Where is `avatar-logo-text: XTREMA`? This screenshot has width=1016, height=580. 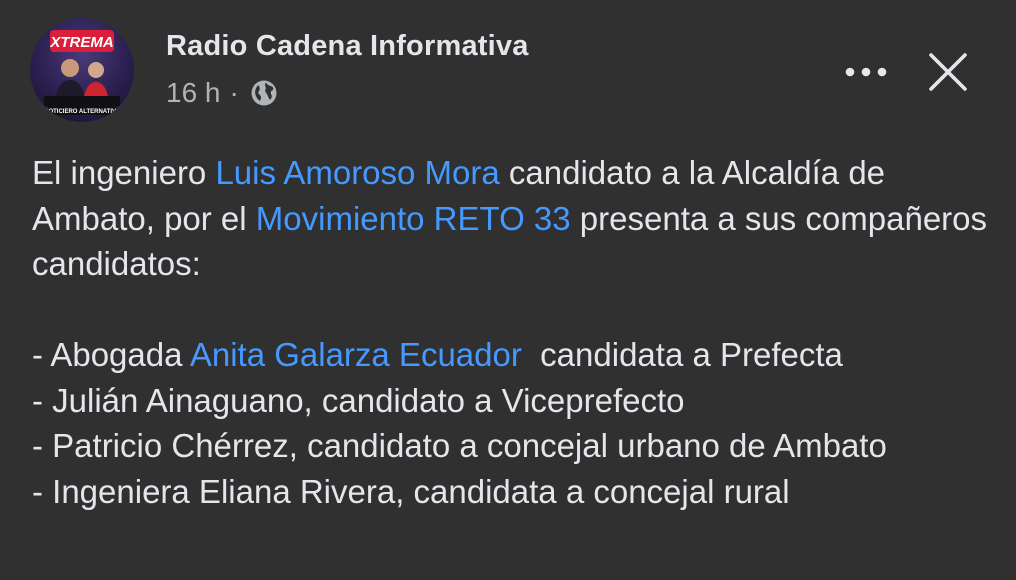 avatar-logo-text: XTREMA is located at coordinates (81, 42).